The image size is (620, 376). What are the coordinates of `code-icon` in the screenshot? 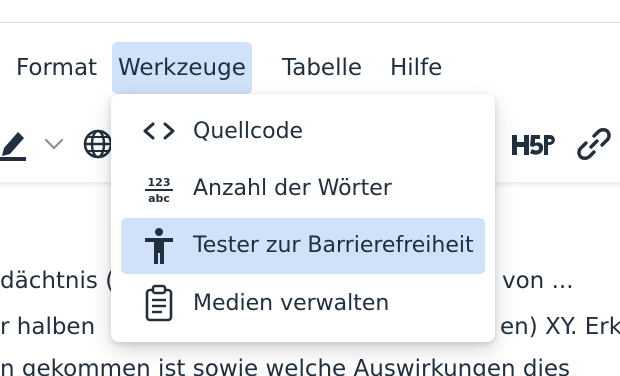 It's located at (159, 131).